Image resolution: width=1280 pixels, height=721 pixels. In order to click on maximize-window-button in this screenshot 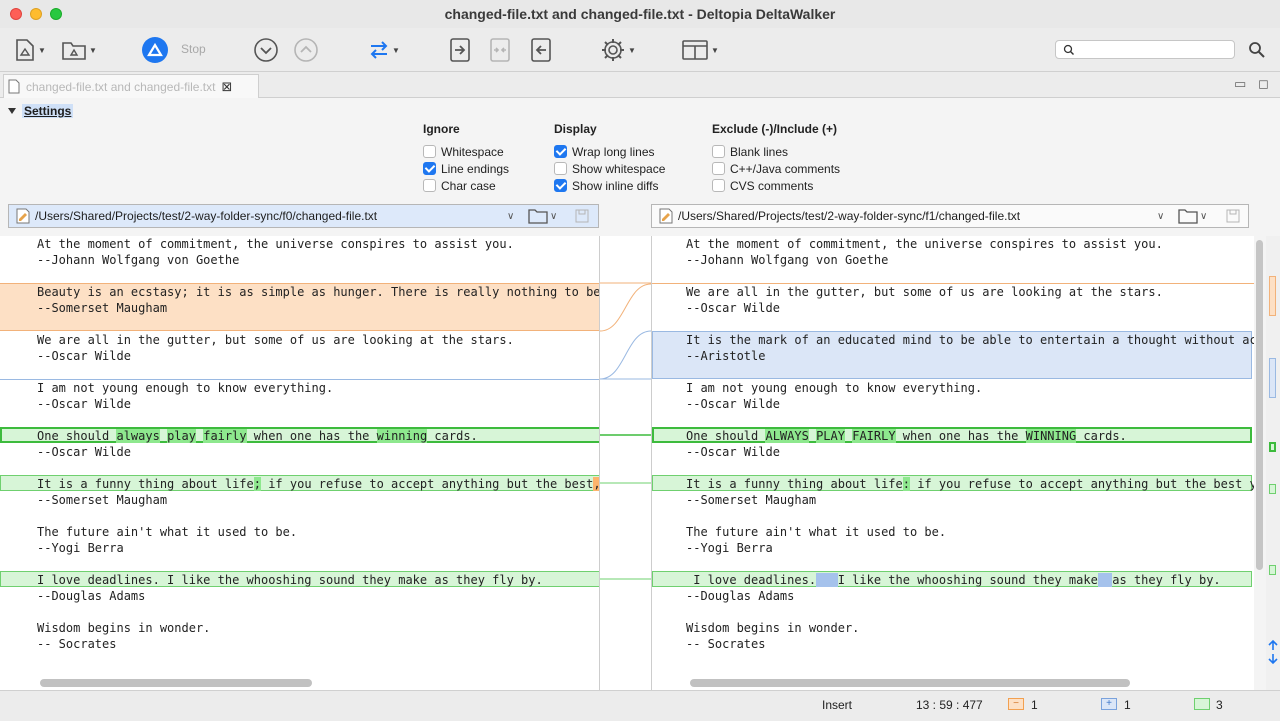, I will do `click(56, 14)`.